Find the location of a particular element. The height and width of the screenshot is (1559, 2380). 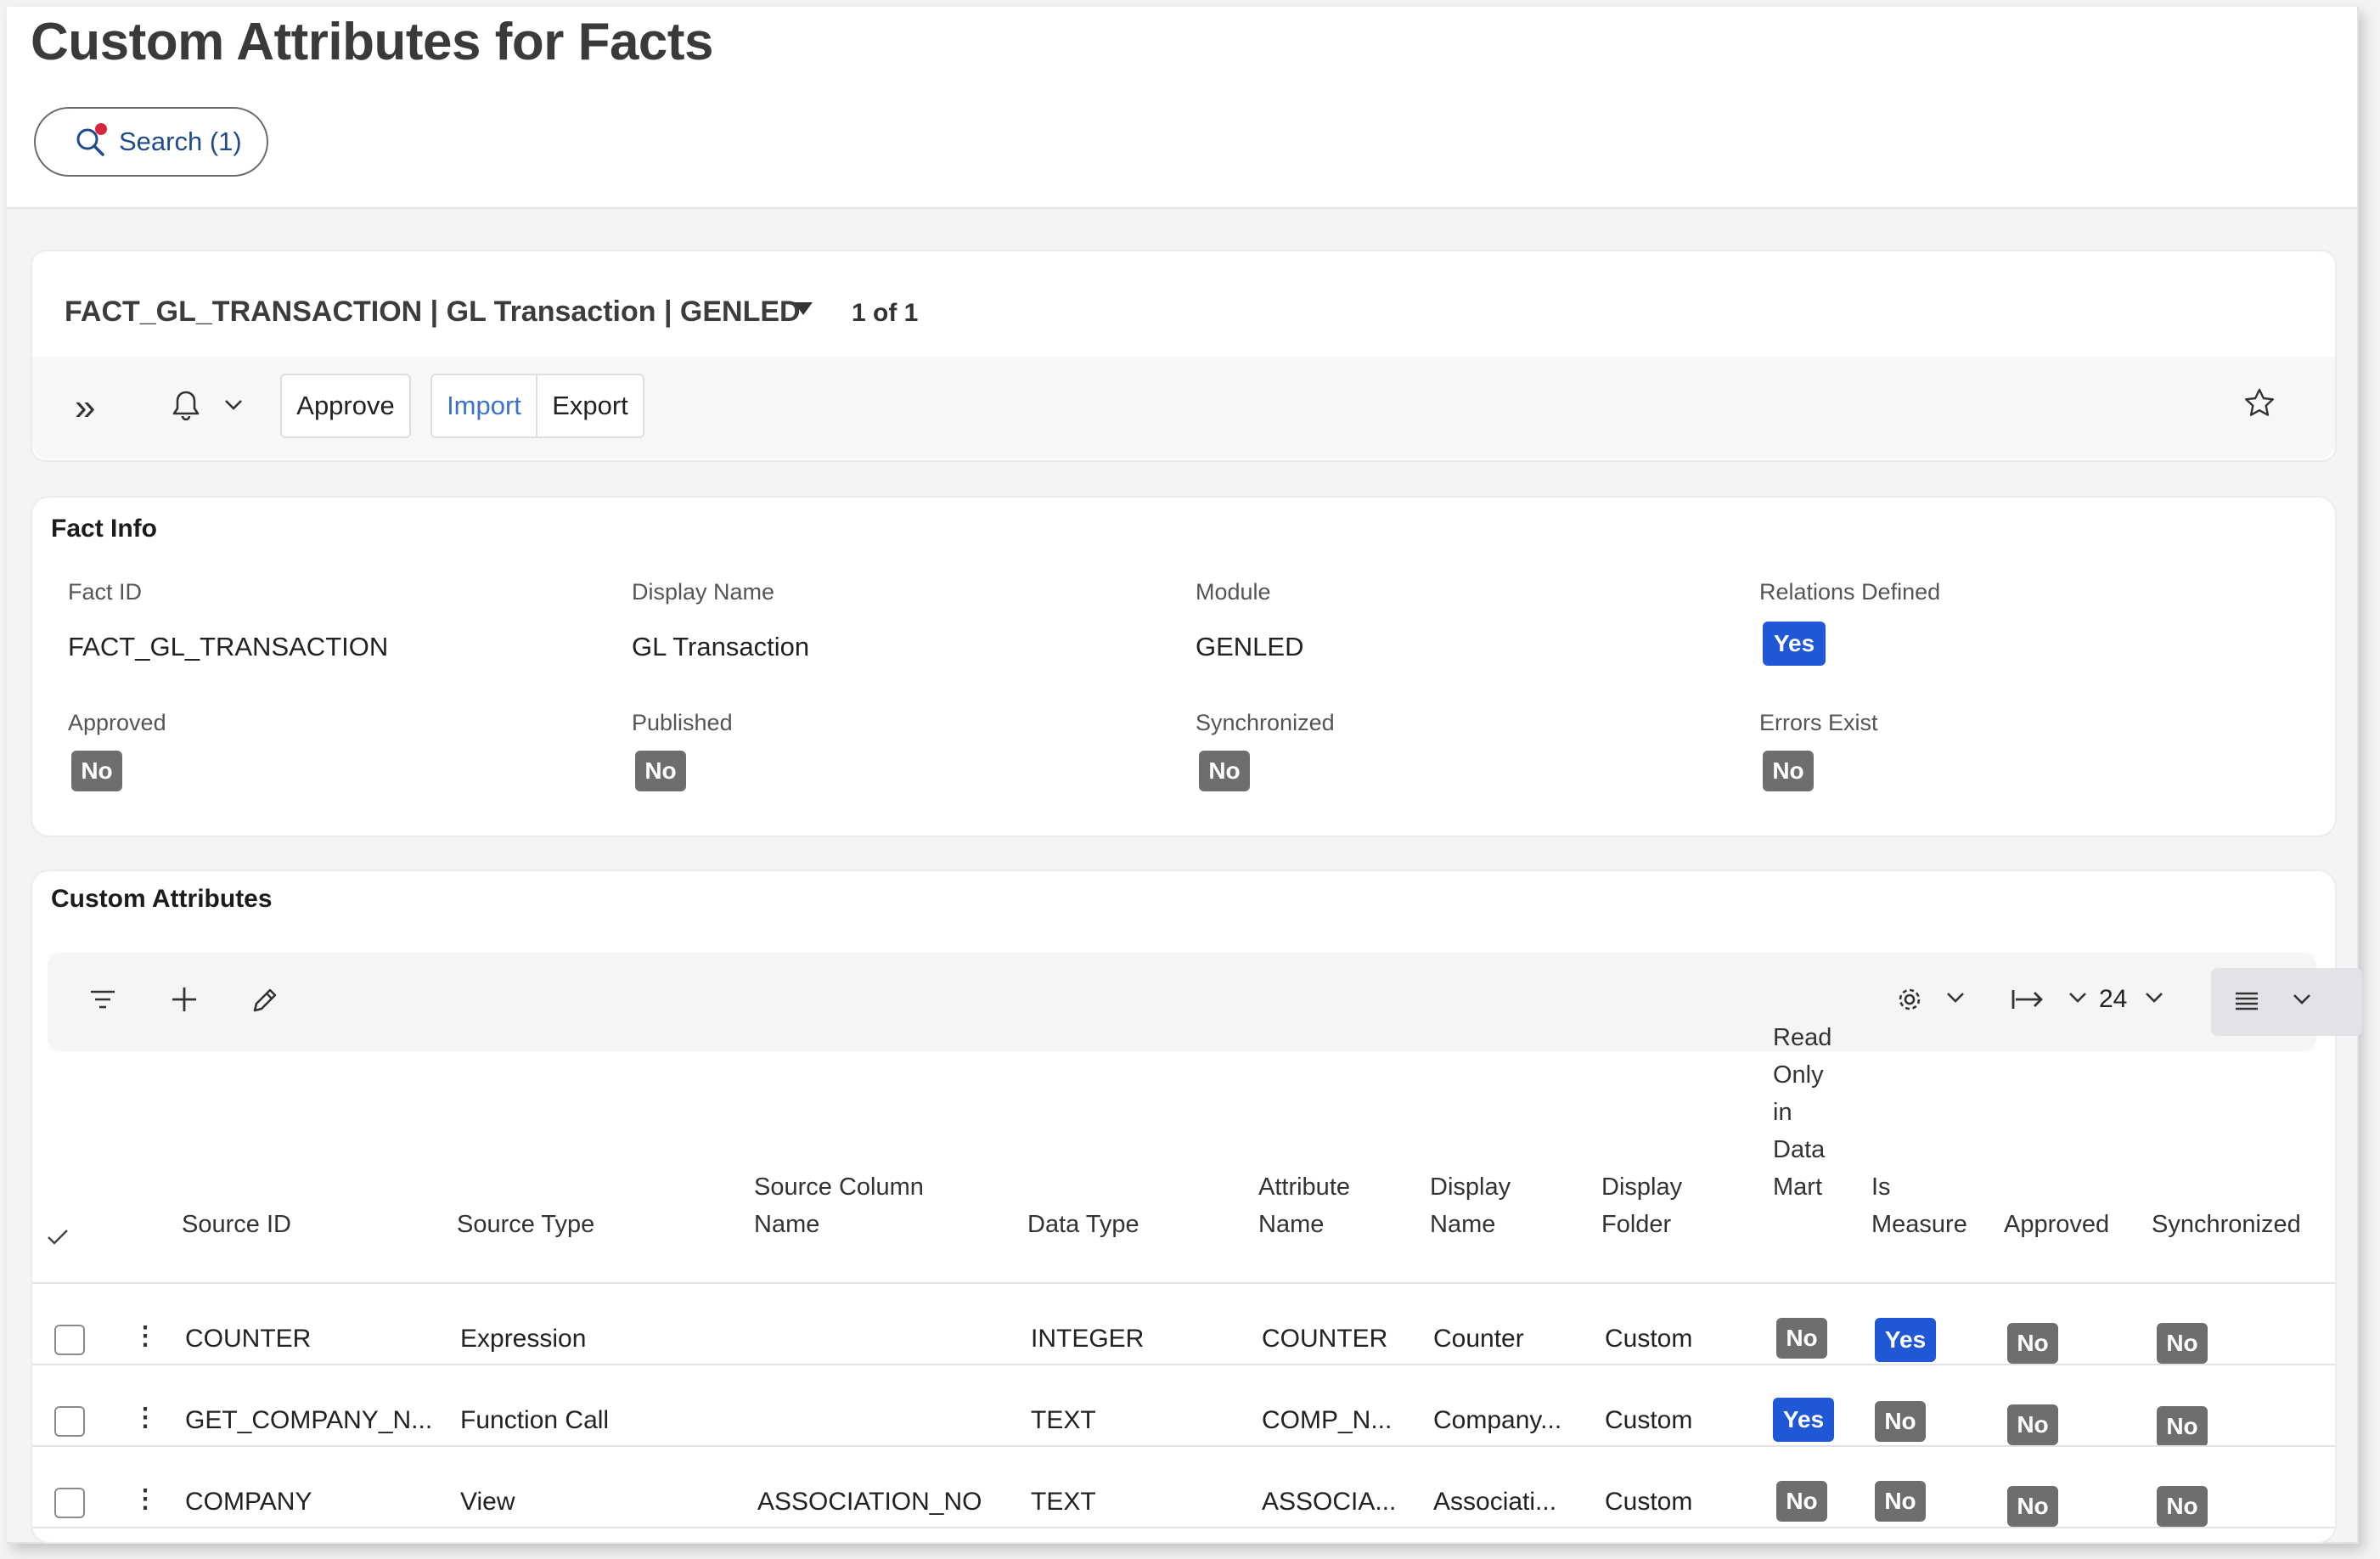

col-source-column-name-line1: Source Column is located at coordinates (839, 1187).